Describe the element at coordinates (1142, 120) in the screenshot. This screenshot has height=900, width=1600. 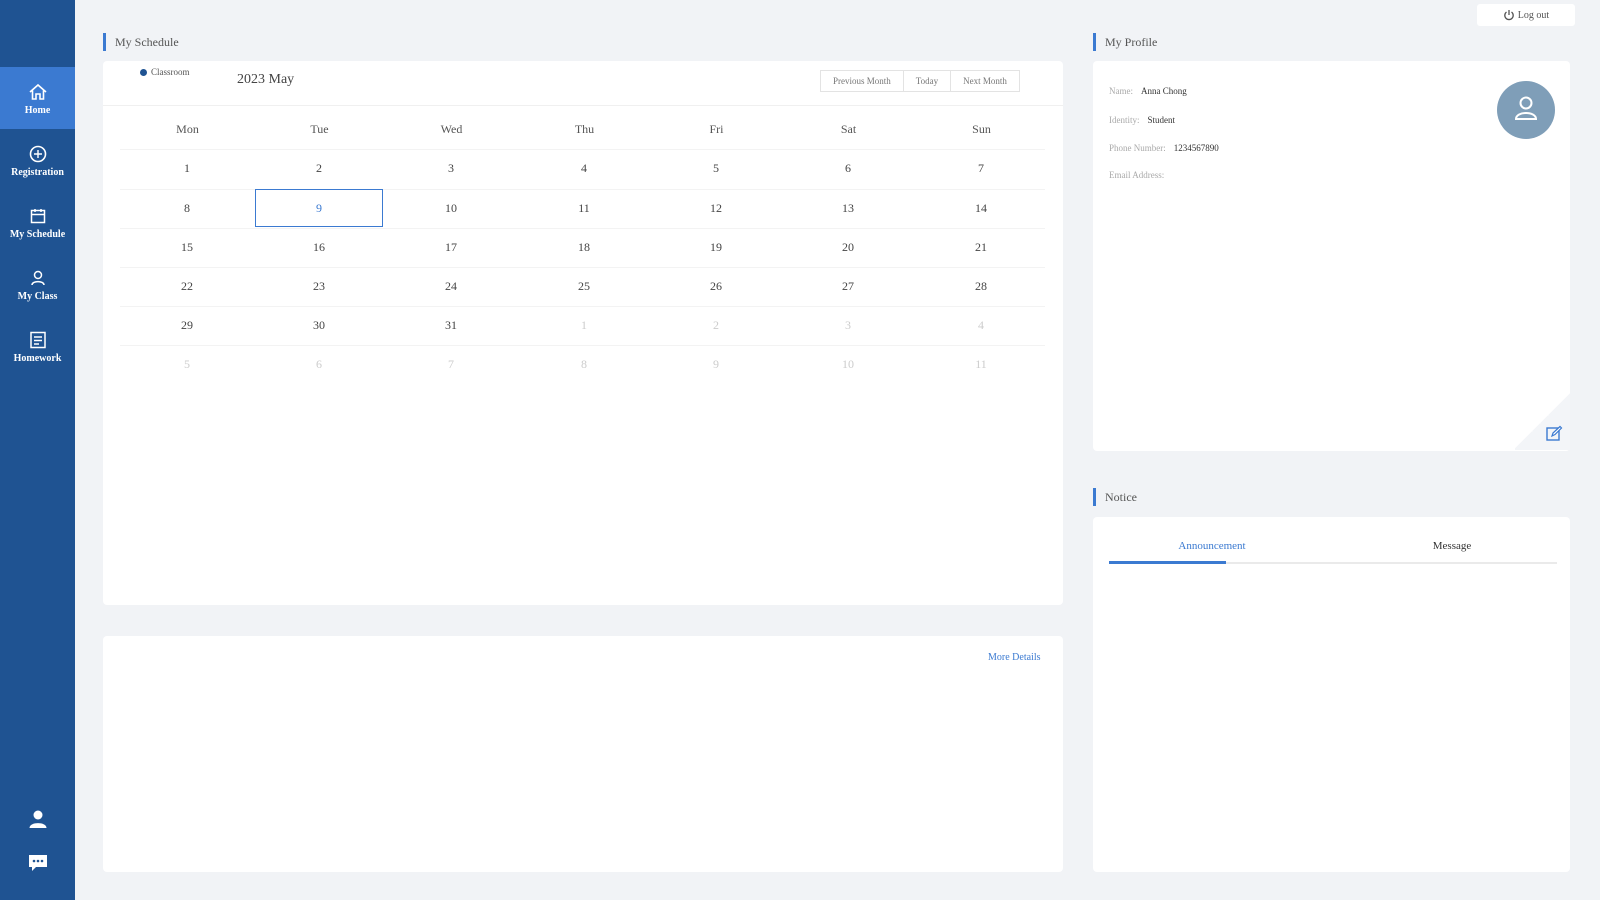
I see `profile-identity-row: Identity: Student` at that location.